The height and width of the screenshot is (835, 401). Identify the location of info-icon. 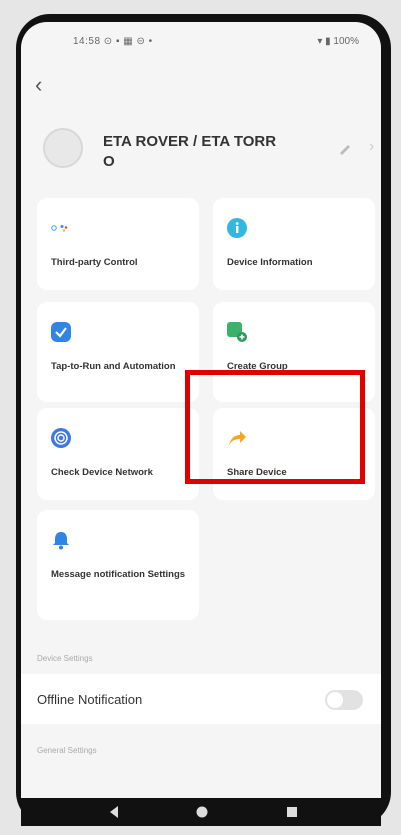
(237, 228).